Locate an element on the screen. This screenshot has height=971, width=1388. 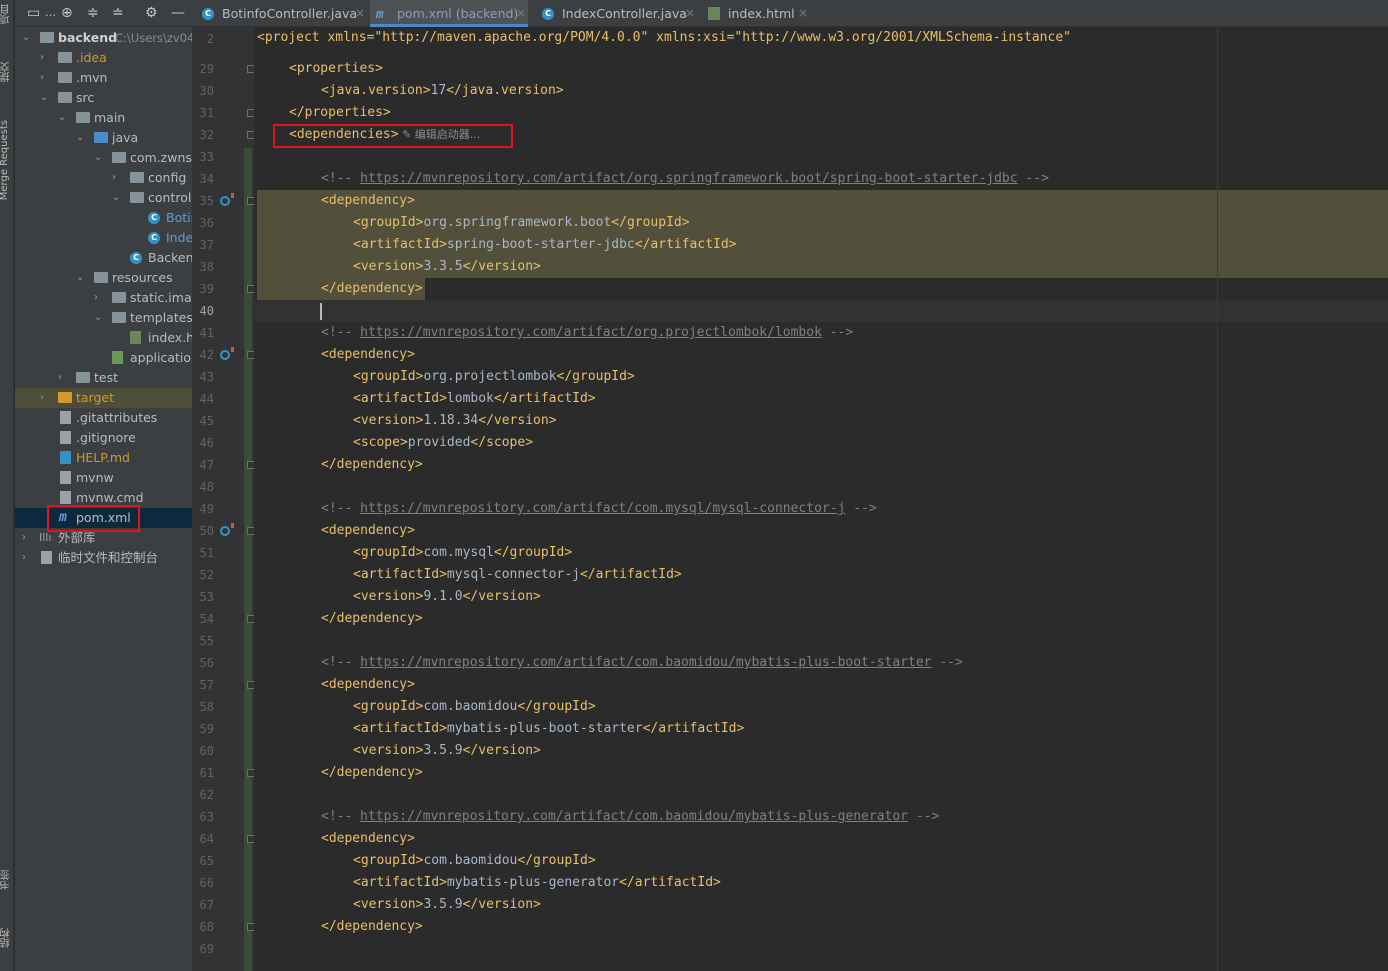
annotation-box-dependencies is located at coordinates (393, 136).